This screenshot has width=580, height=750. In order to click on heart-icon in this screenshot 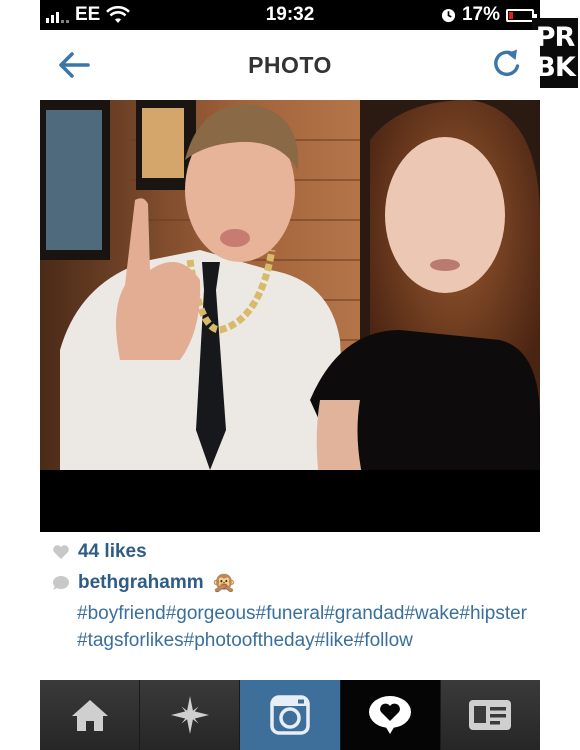, I will do `click(61, 552)`.